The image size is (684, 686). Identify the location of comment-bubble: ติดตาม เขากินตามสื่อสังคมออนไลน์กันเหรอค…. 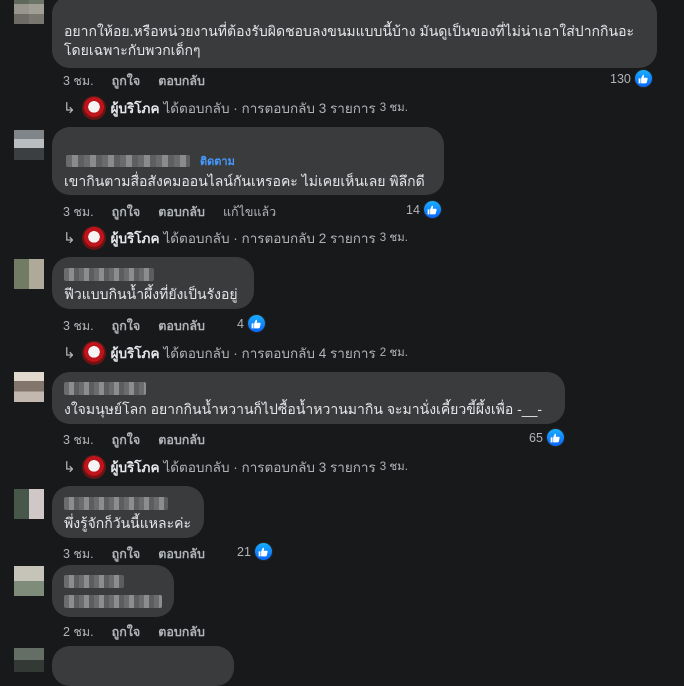
(248, 161).